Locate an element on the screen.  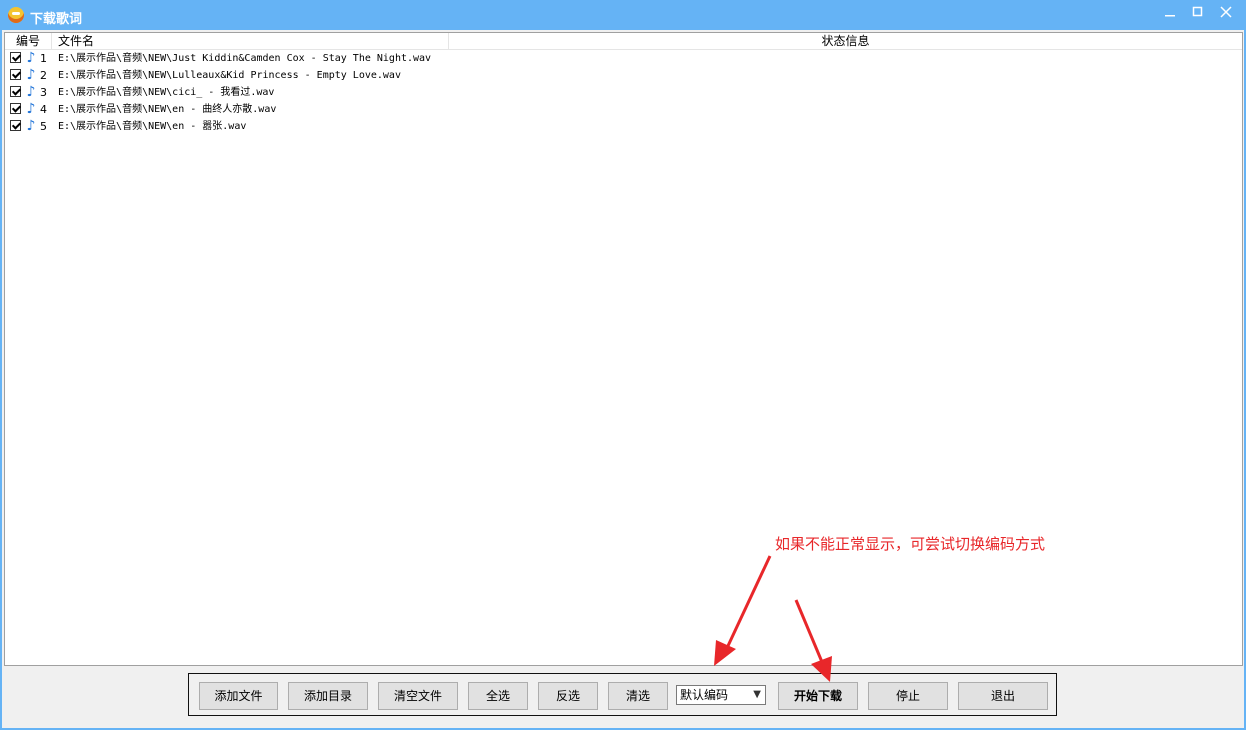
stop-button: 停止 is located at coordinates (908, 696).